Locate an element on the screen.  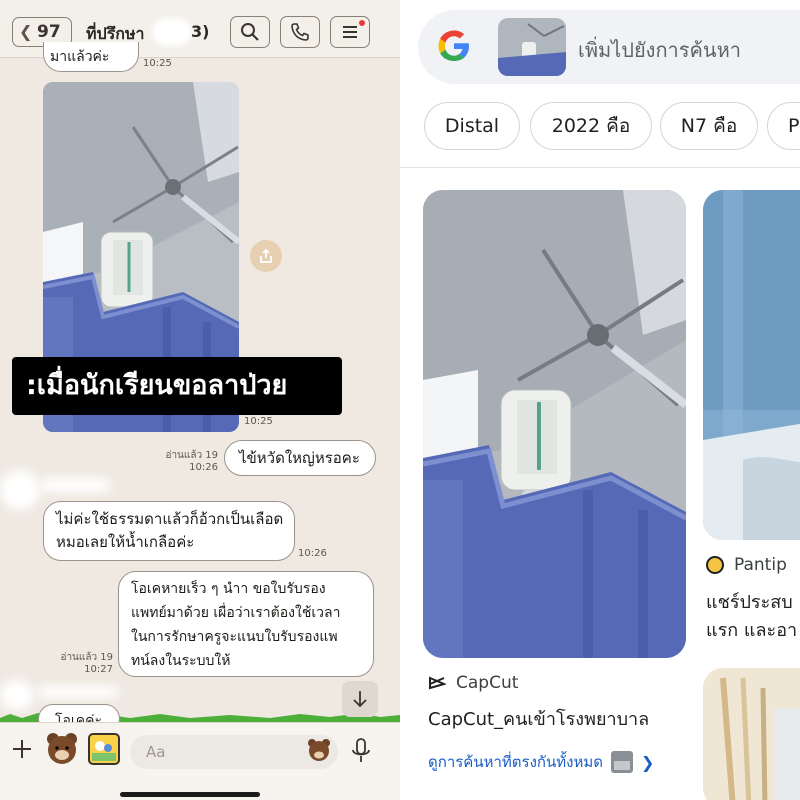
scroll-to-bottom-button is located at coordinates (360, 699).